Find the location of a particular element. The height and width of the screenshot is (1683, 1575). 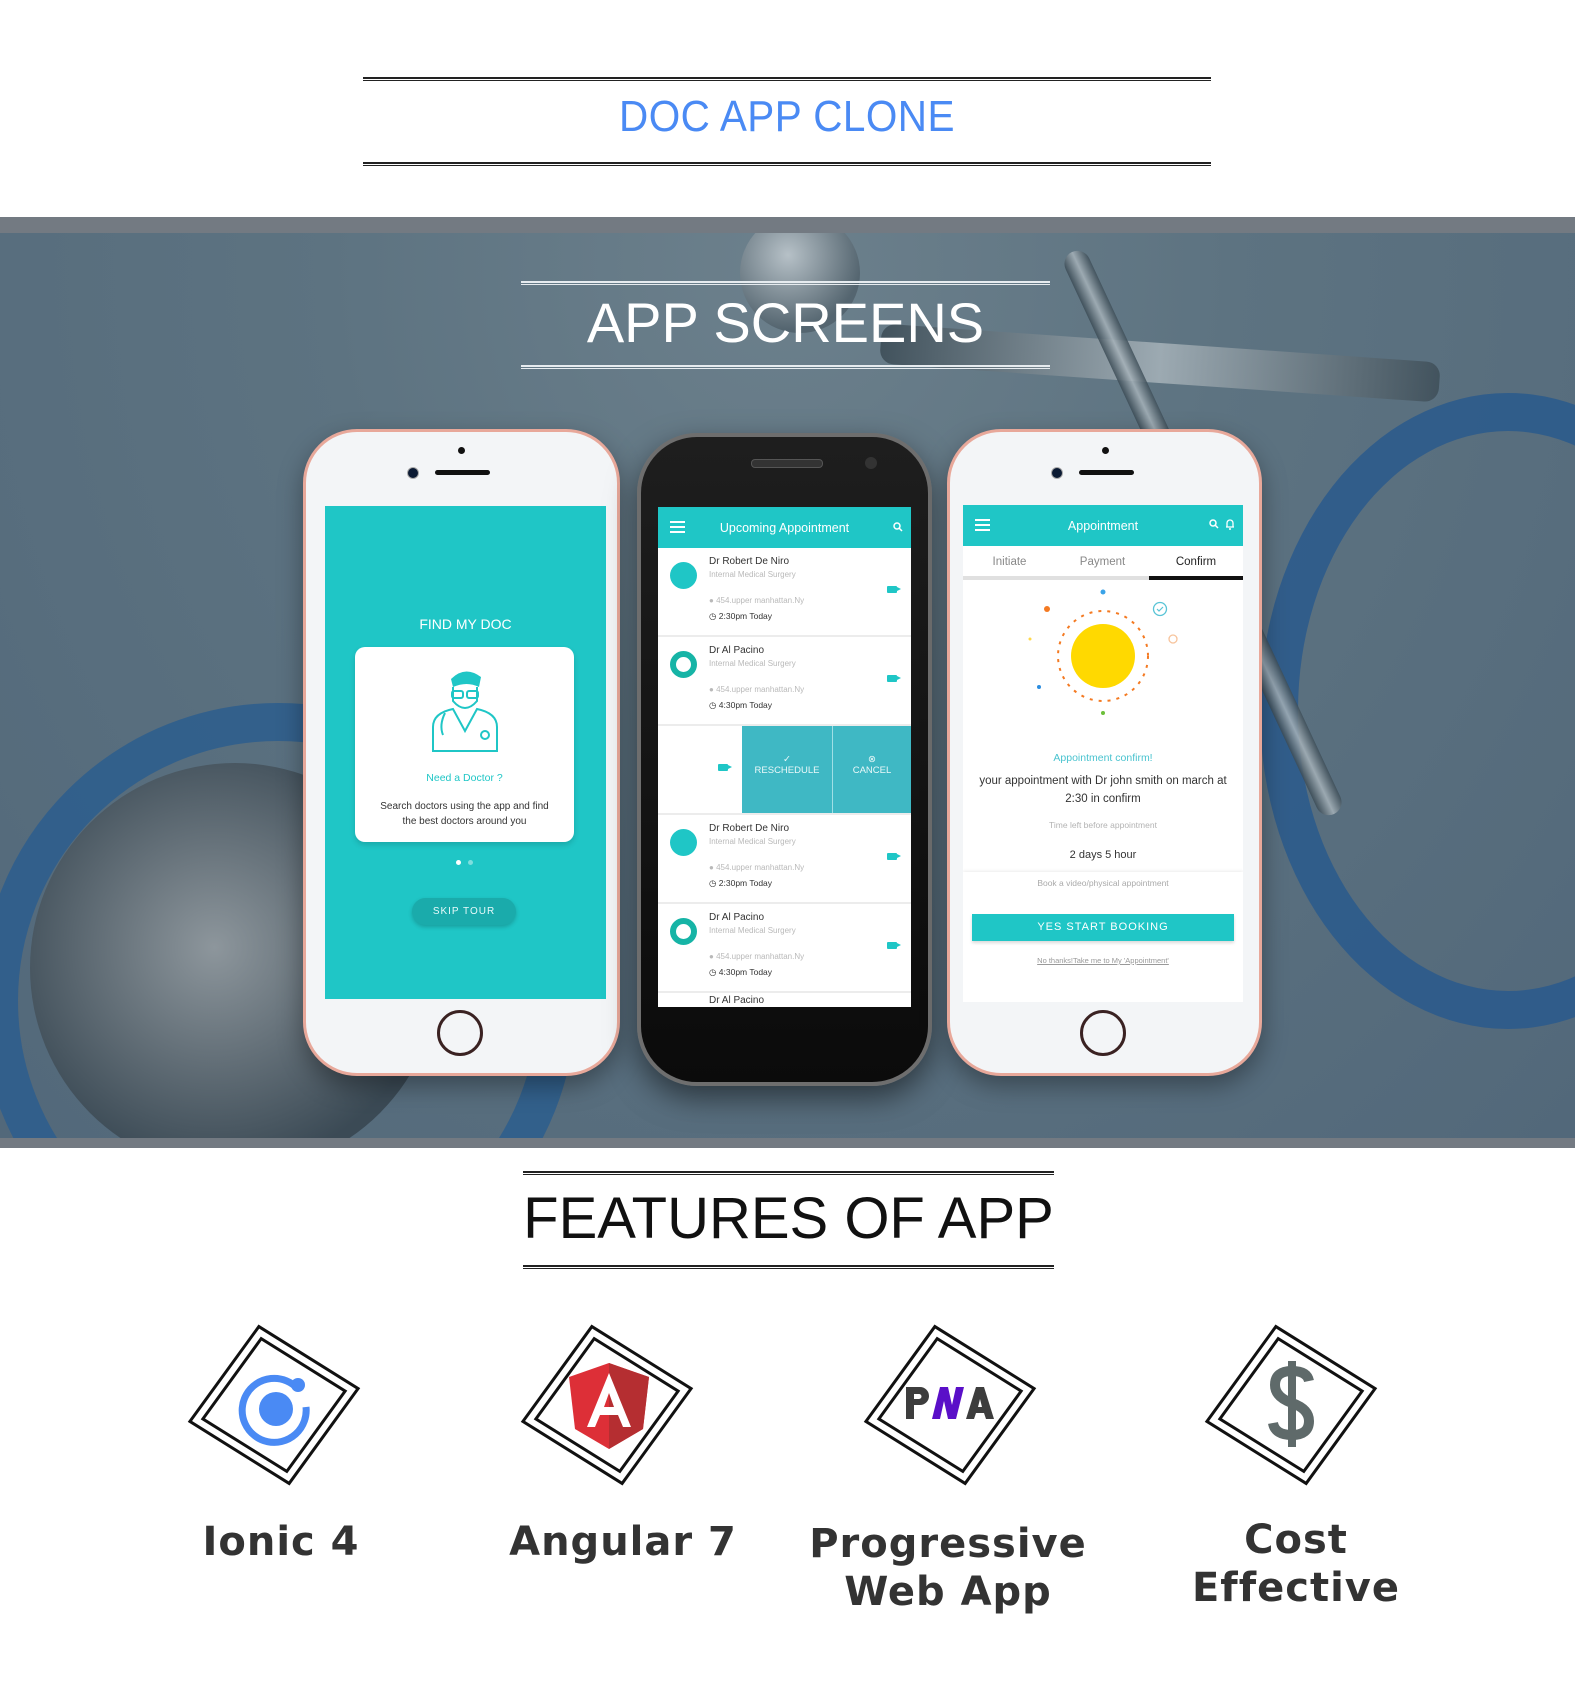

stethoscope-tube-right-decor is located at coordinates (1417, 711).